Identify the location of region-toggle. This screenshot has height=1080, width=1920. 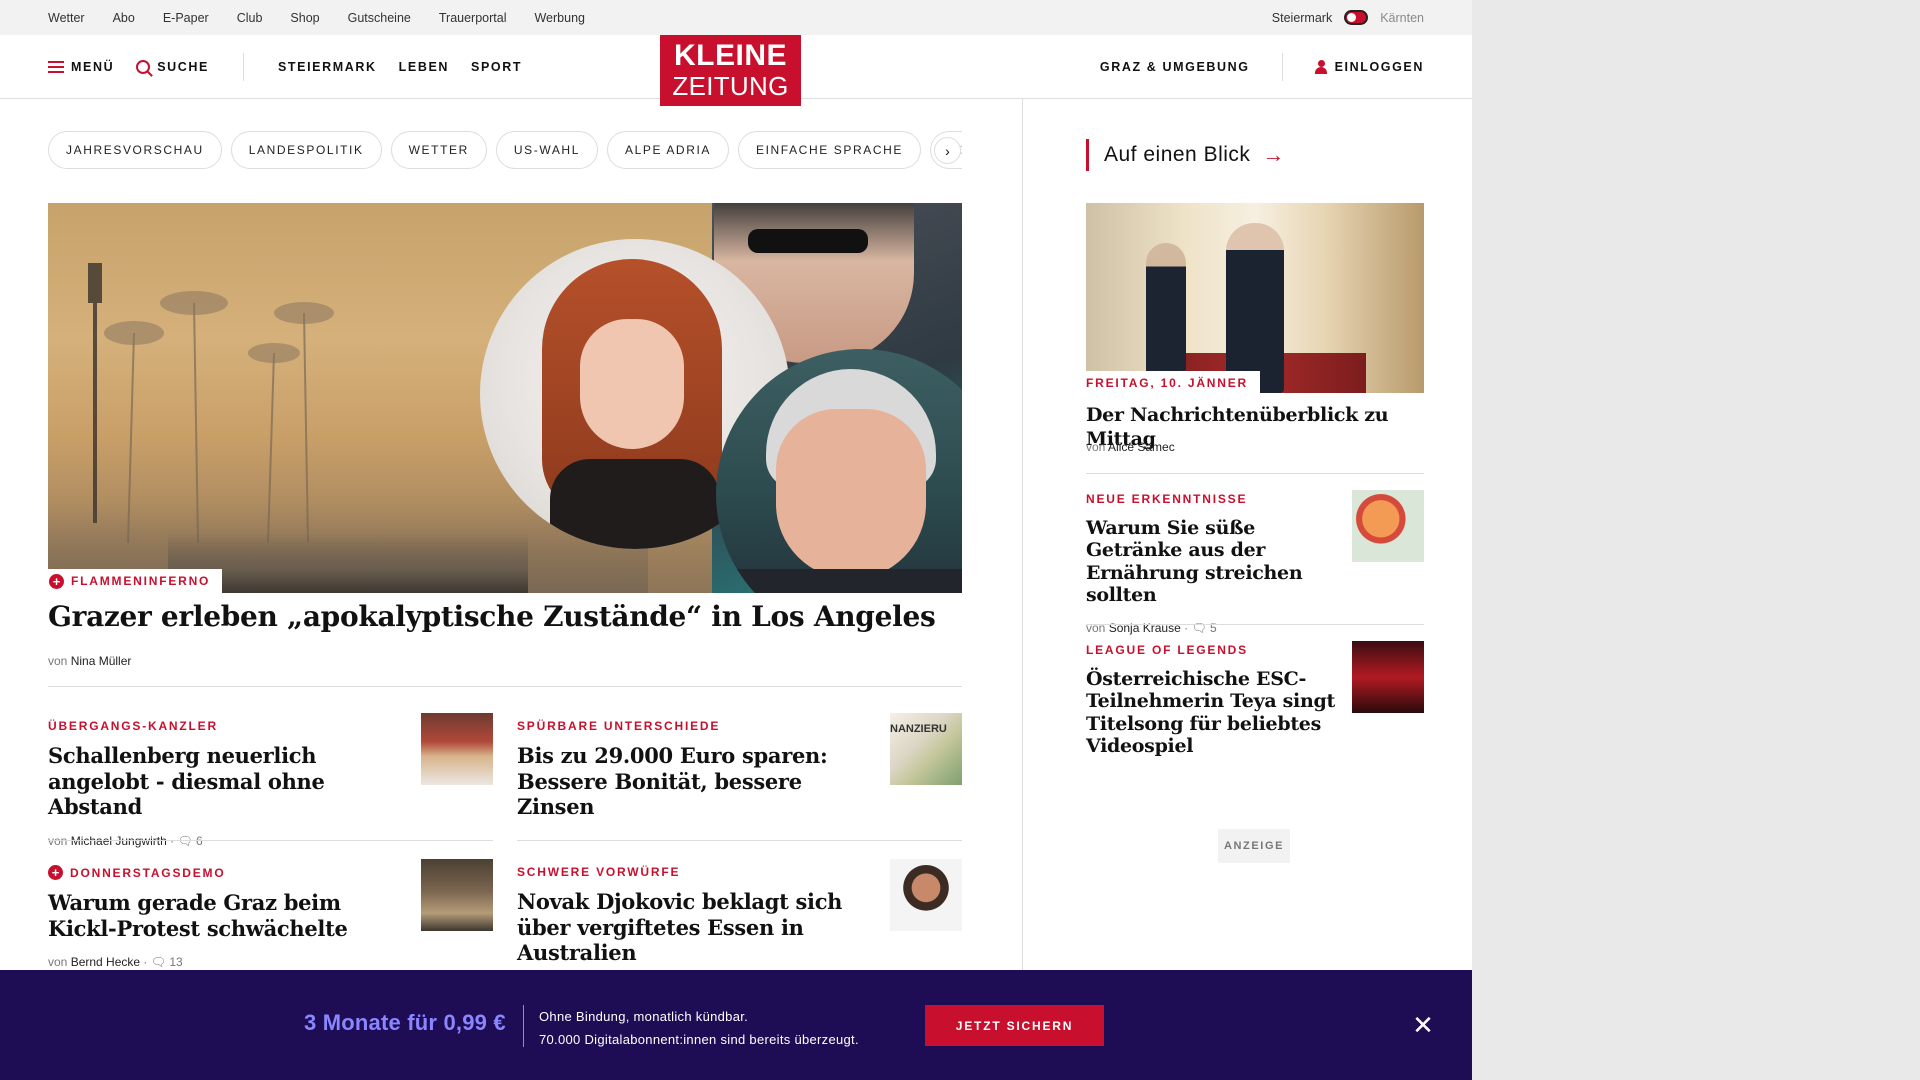
(1356, 17).